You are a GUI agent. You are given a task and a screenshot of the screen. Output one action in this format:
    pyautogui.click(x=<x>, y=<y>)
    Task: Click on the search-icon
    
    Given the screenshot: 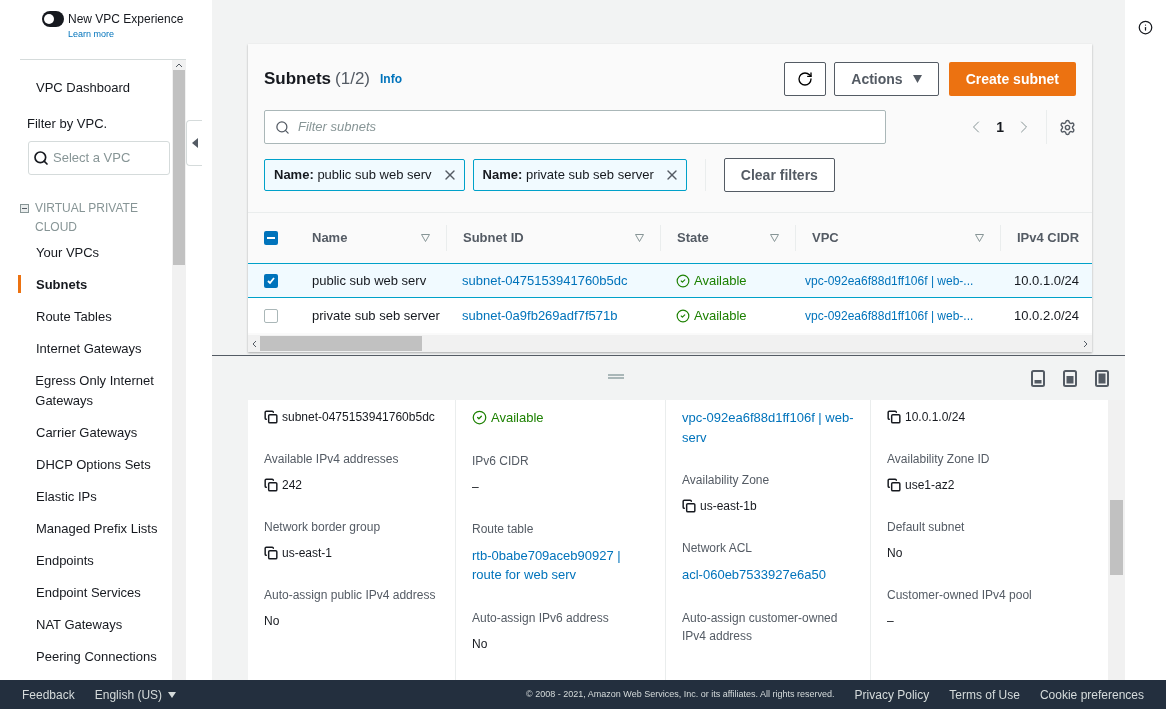 What is the action you would take?
    pyautogui.click(x=41, y=158)
    